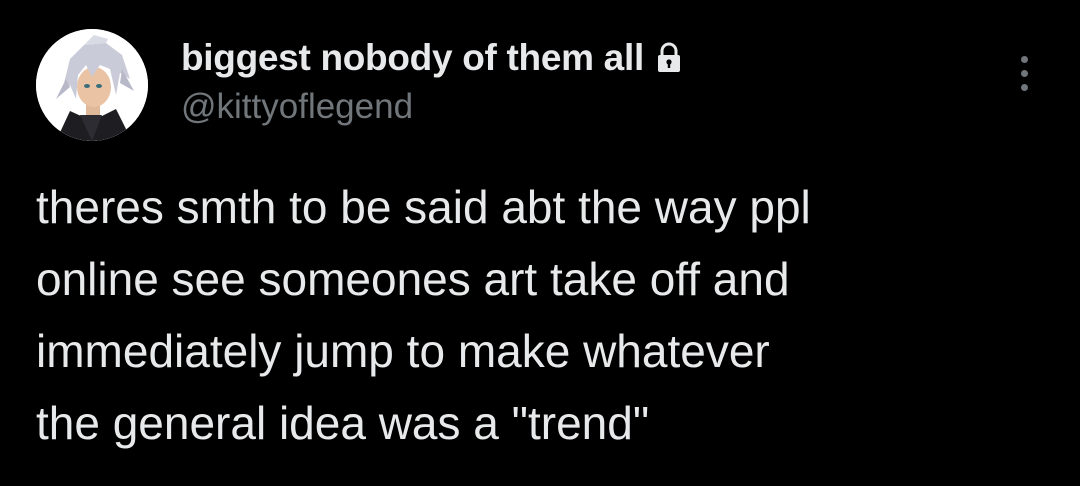  What do you see at coordinates (297, 107) in the screenshot?
I see `author-handle: @kittyoflegend` at bounding box center [297, 107].